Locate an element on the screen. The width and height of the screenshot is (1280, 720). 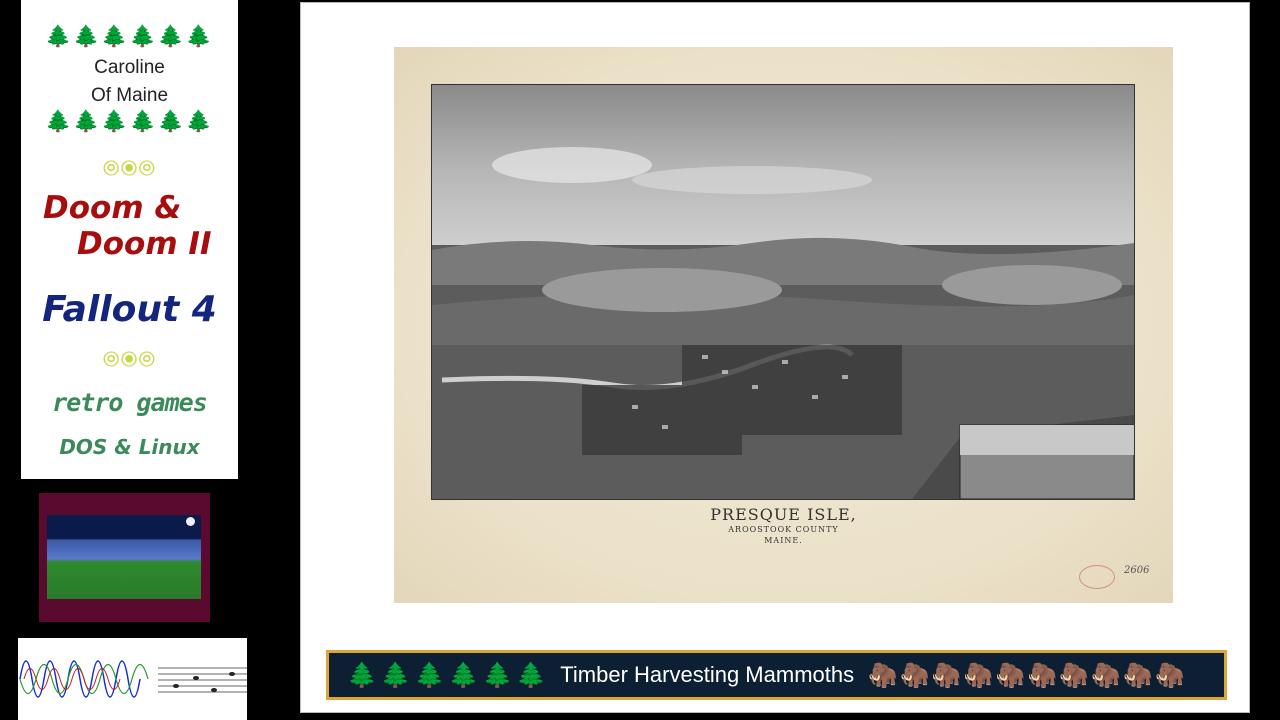
map-title: PRESQUE ISLE, is located at coordinates (783, 514).